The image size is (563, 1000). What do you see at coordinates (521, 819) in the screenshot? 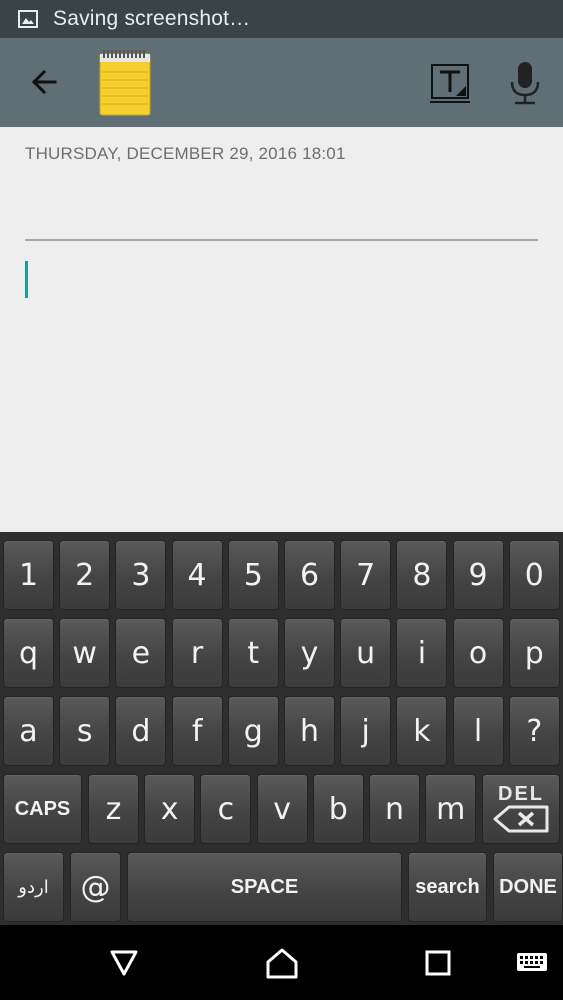
I see `backspace-icon` at bounding box center [521, 819].